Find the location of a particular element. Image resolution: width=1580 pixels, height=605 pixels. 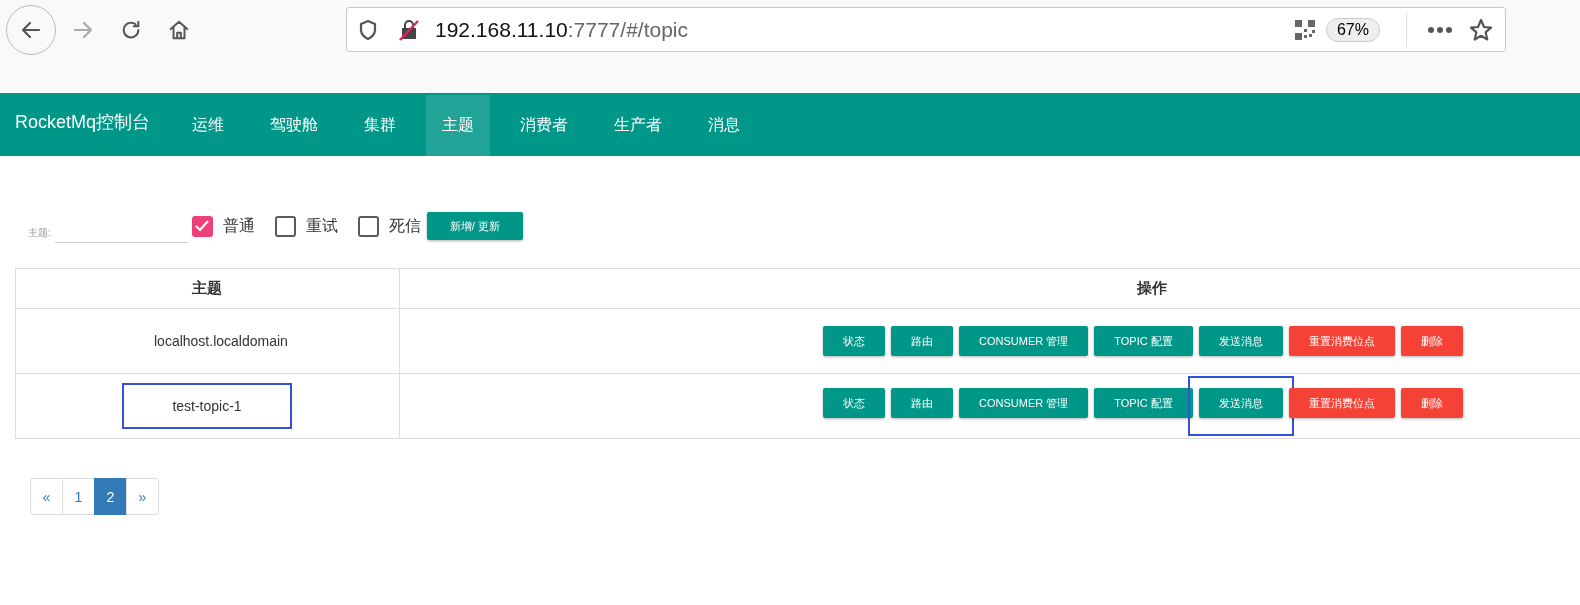

nav-item: 集群 is located at coordinates (380, 125).